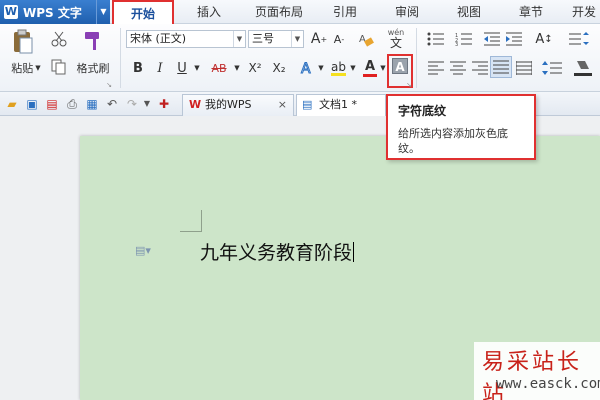  What do you see at coordinates (514, 39) in the screenshot?
I see `increase-indent-icon` at bounding box center [514, 39].